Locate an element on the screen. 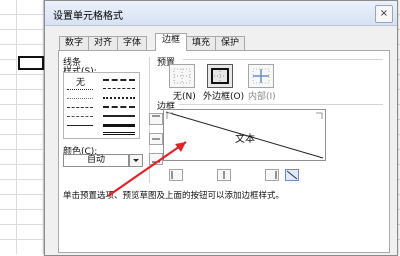 The height and width of the screenshot is (256, 400). preset-inside-button is located at coordinates (261, 76).